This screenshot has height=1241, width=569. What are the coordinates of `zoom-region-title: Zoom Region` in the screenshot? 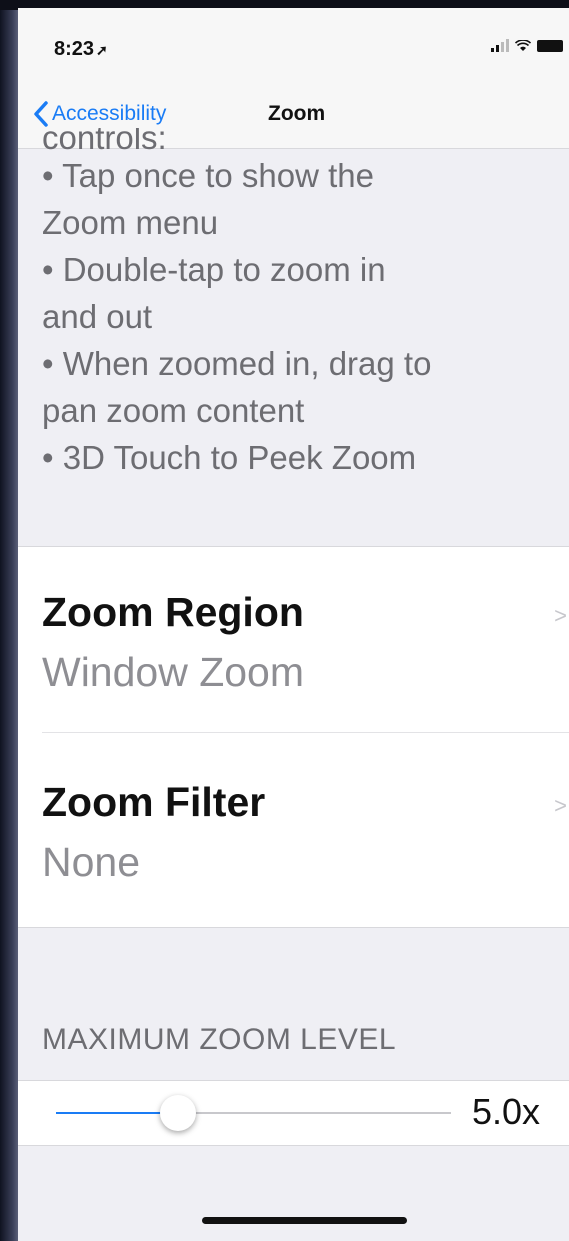 It's located at (173, 612).